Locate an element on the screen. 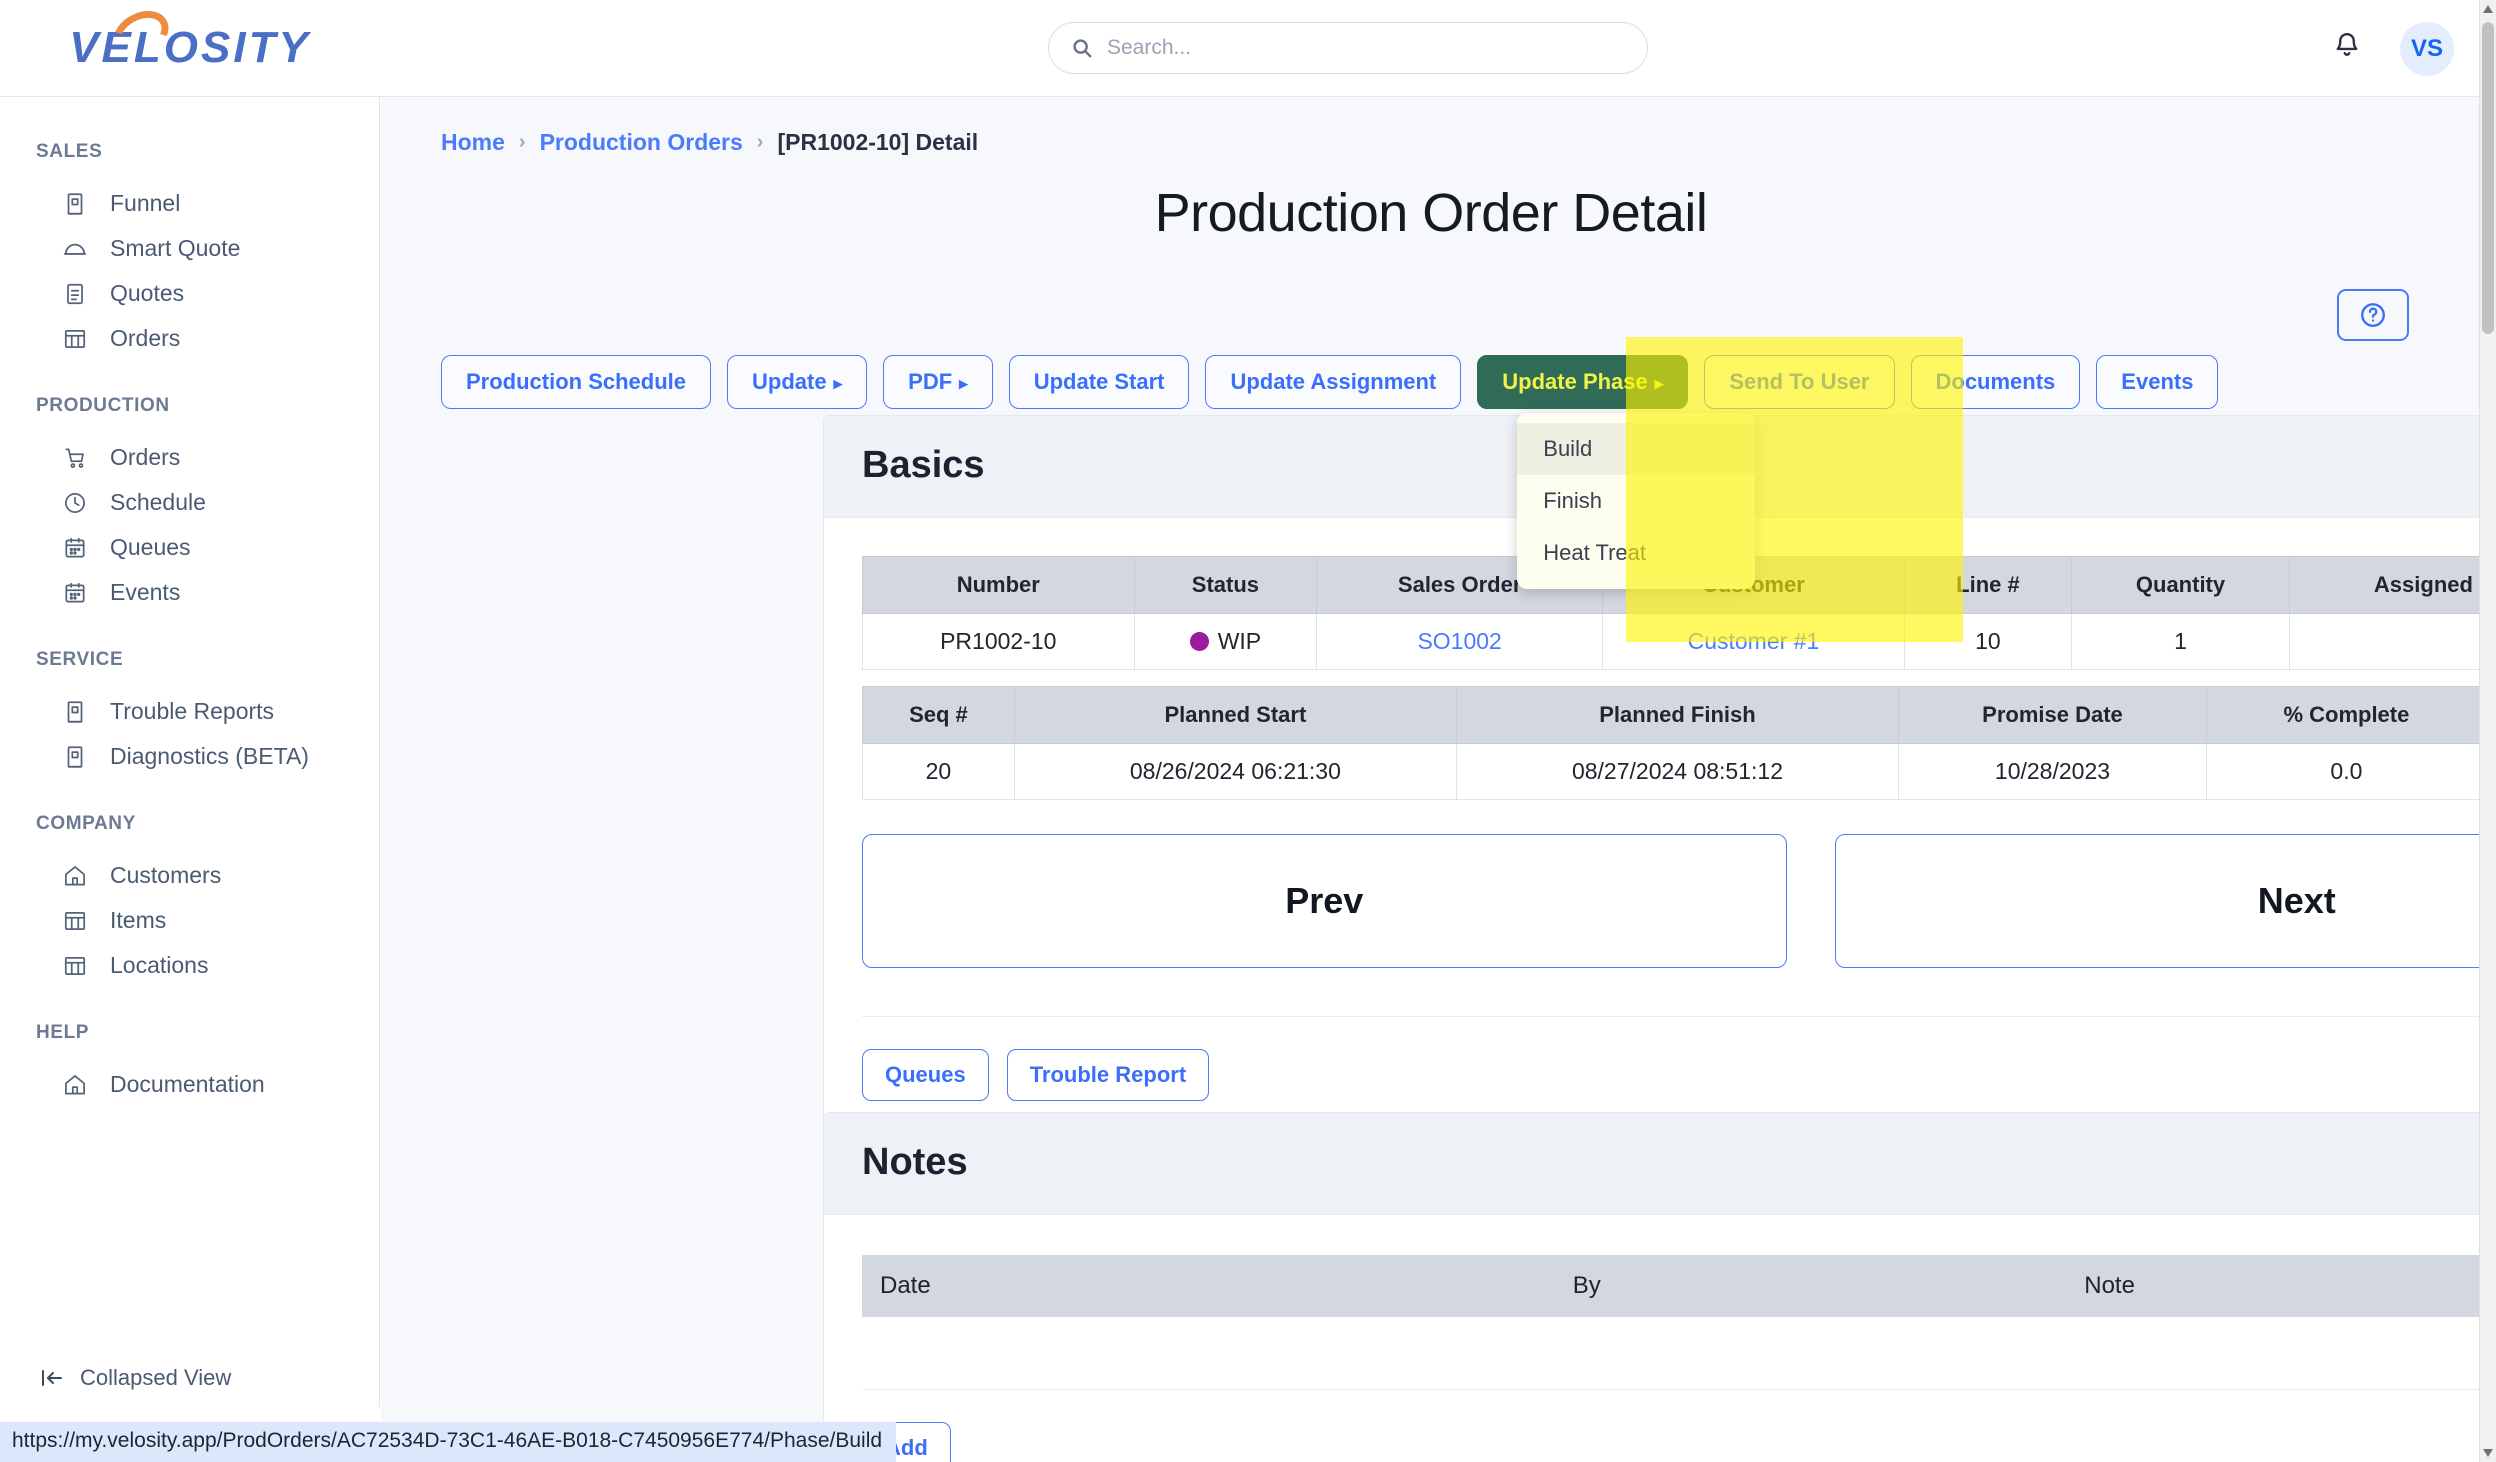 This screenshot has width=2496, height=1462. app-logo: VELOSITY is located at coordinates (190, 36).